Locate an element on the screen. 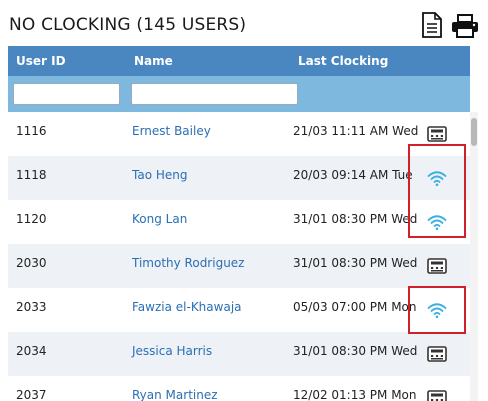  user-id-cell: 2033 is located at coordinates (31, 307).